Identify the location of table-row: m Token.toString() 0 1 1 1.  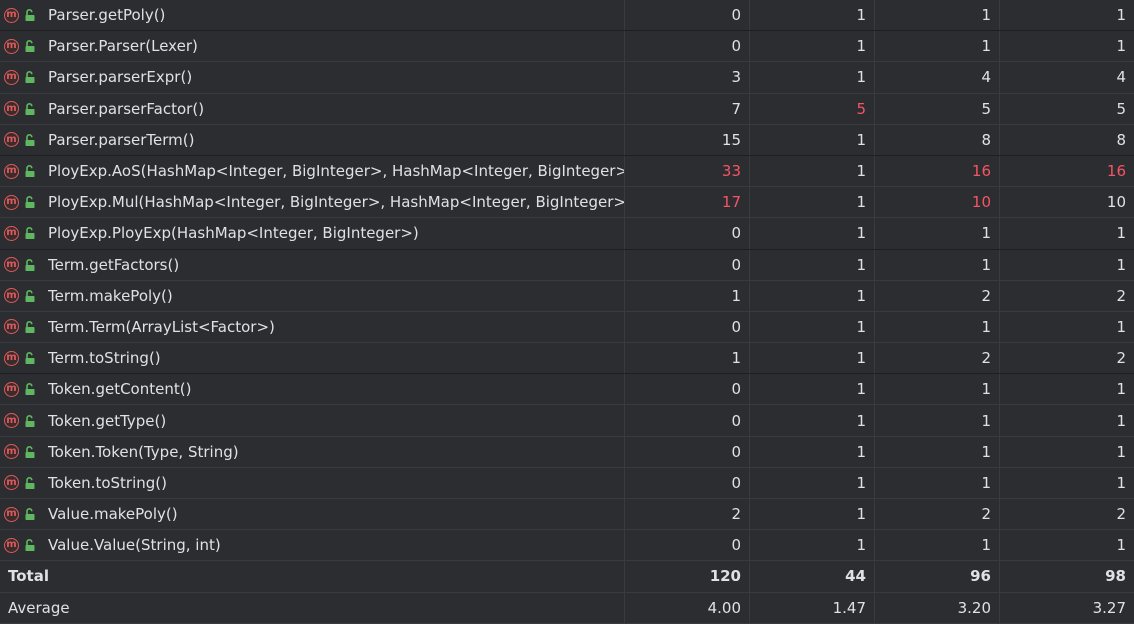
(567, 483).